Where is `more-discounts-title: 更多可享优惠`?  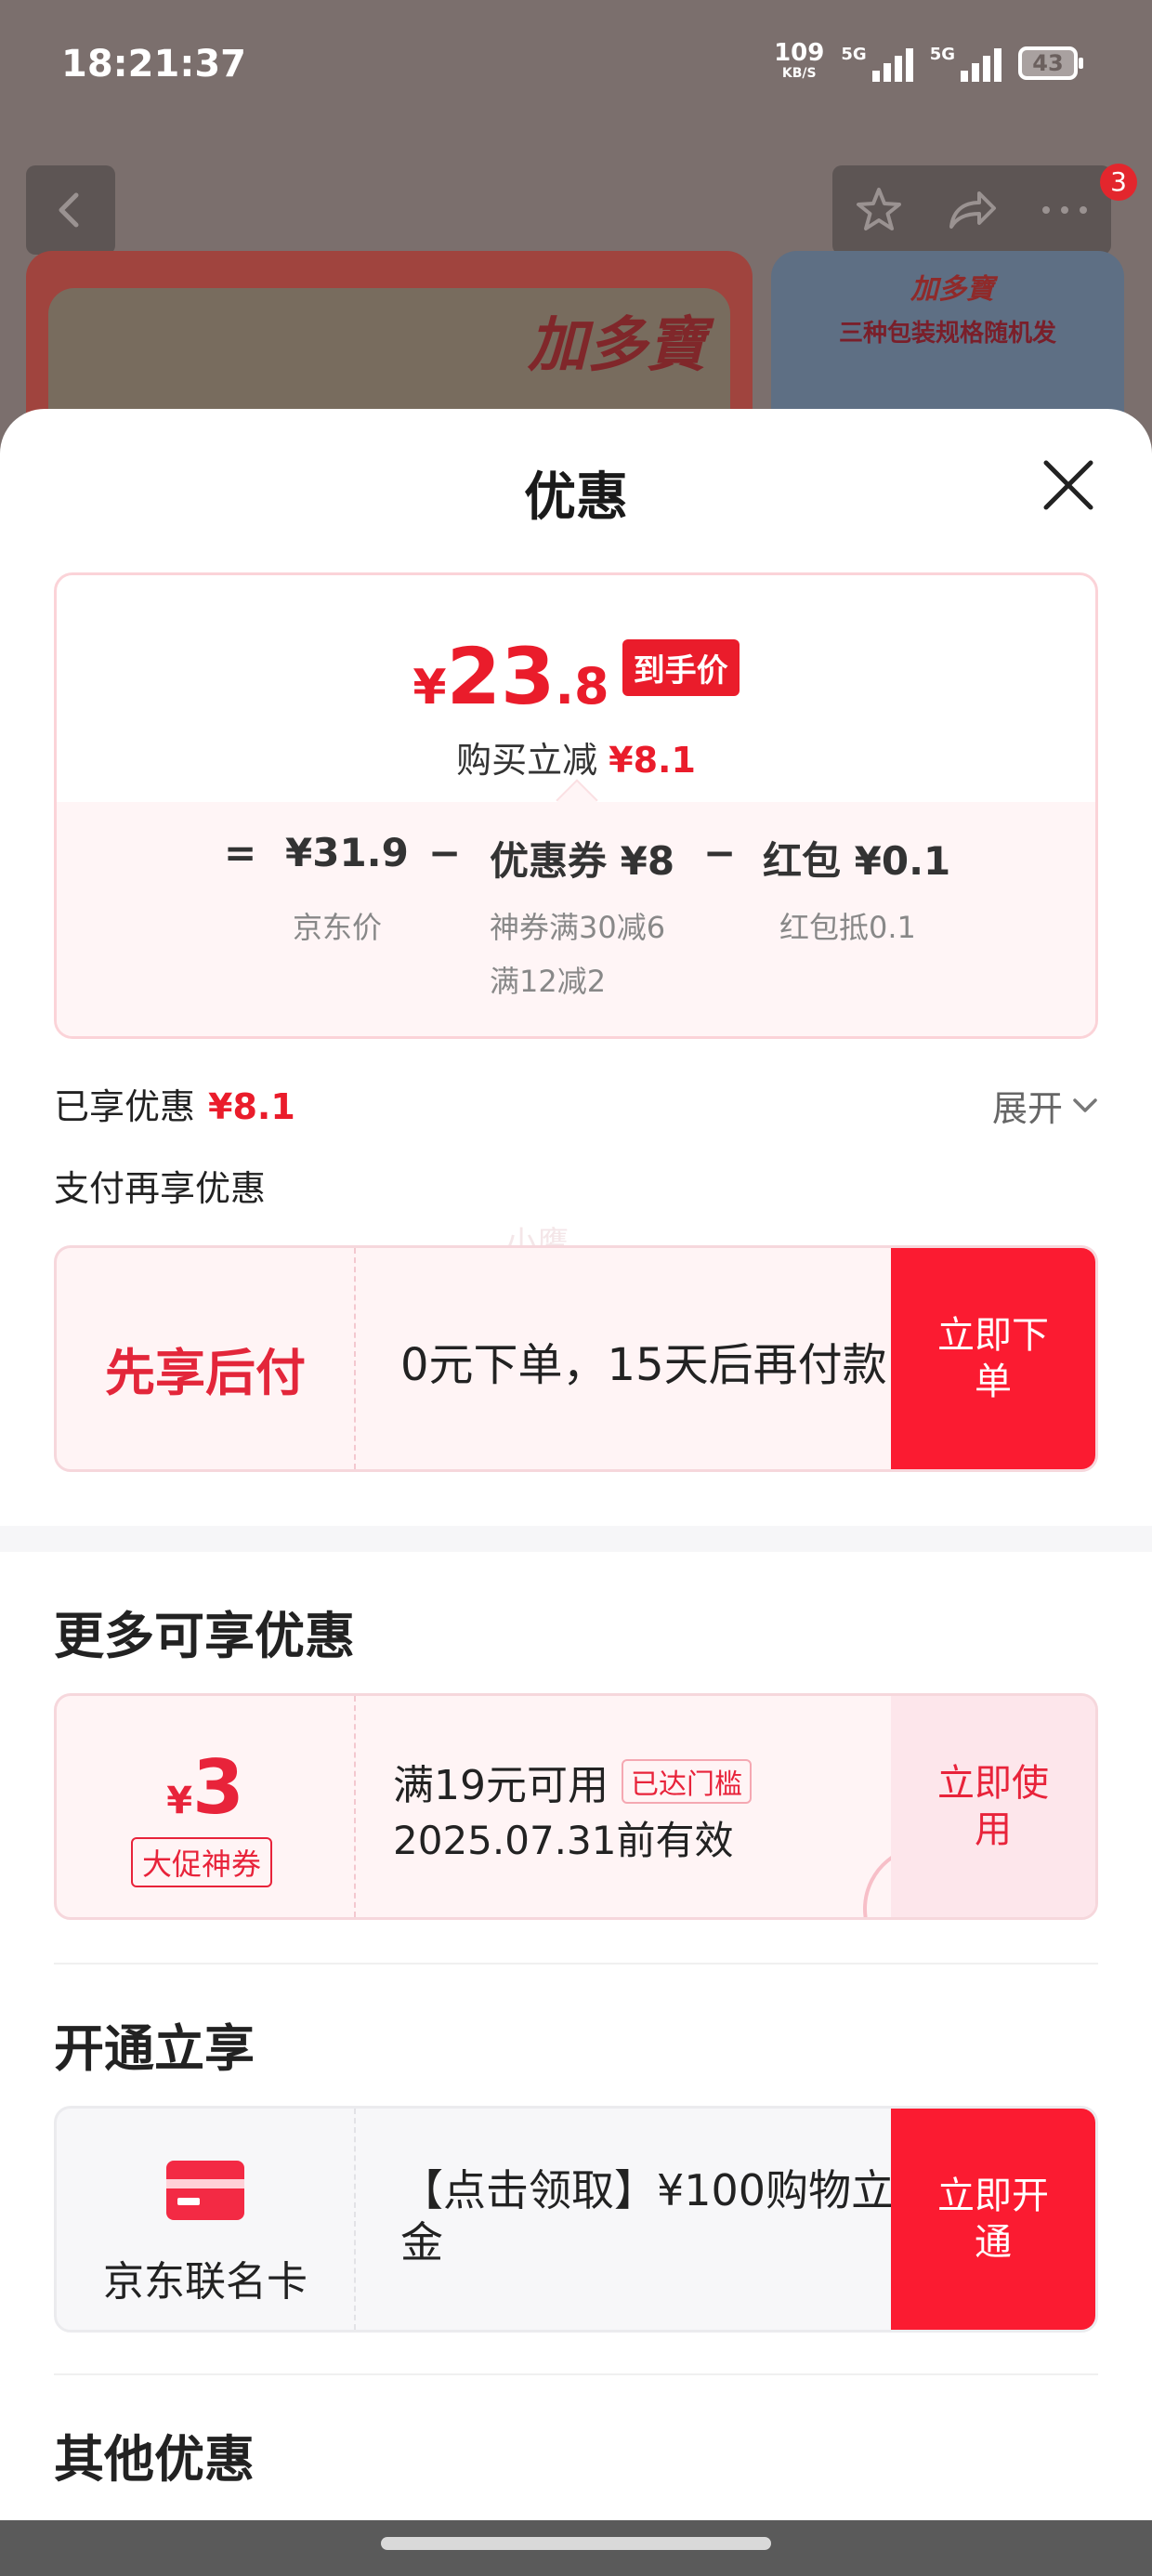
more-discounts-title: 更多可享优惠 is located at coordinates (204, 1636).